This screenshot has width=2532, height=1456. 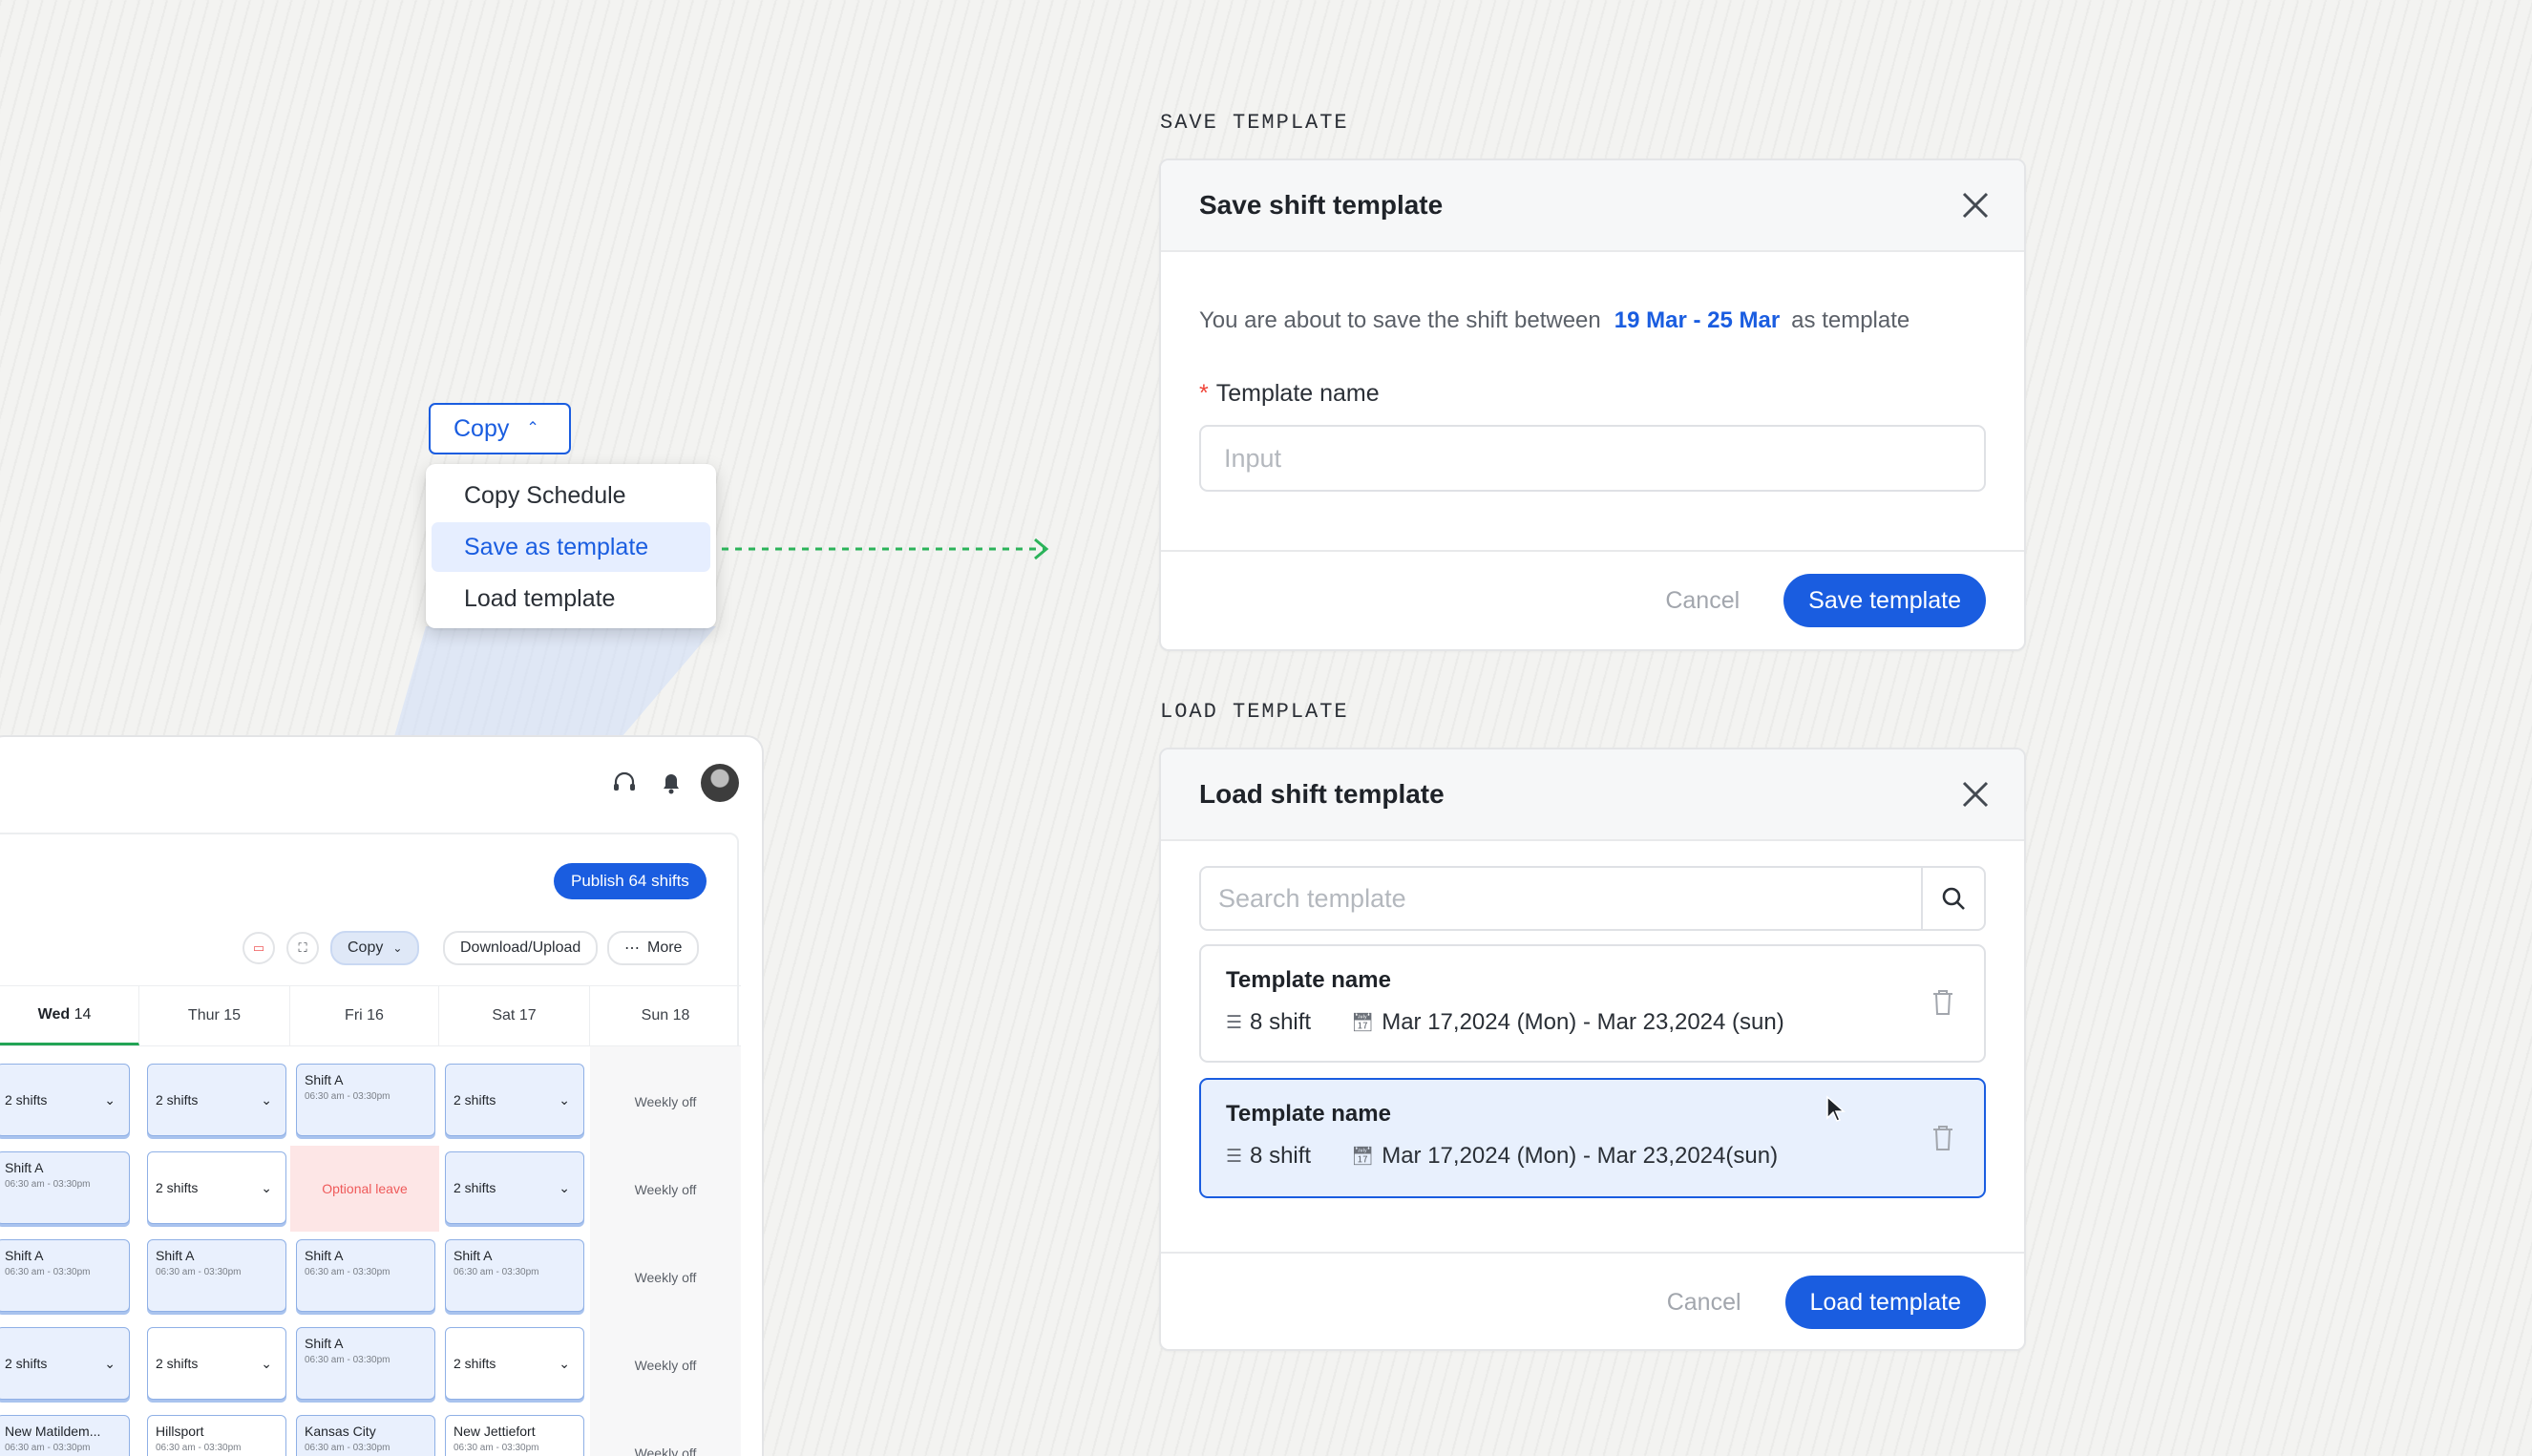 I want to click on more-label: More, so click(x=665, y=947).